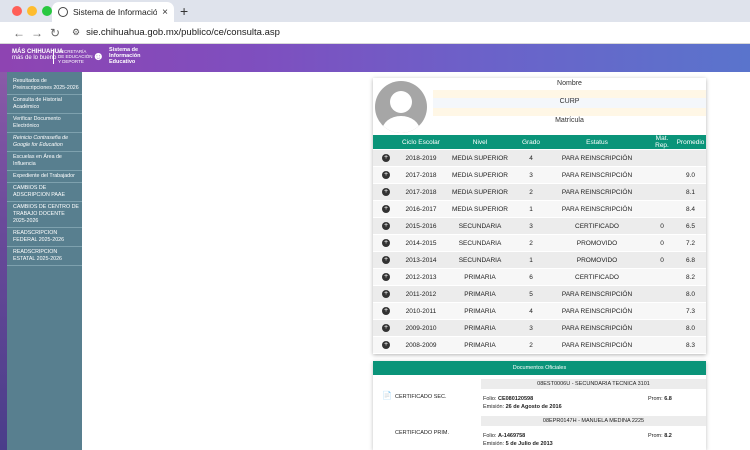  What do you see at coordinates (539, 243) in the screenshot?
I see `table-row: +2014-2015 SECUNDARIA 2 PROMOVIDO 0 7.2` at bounding box center [539, 243].